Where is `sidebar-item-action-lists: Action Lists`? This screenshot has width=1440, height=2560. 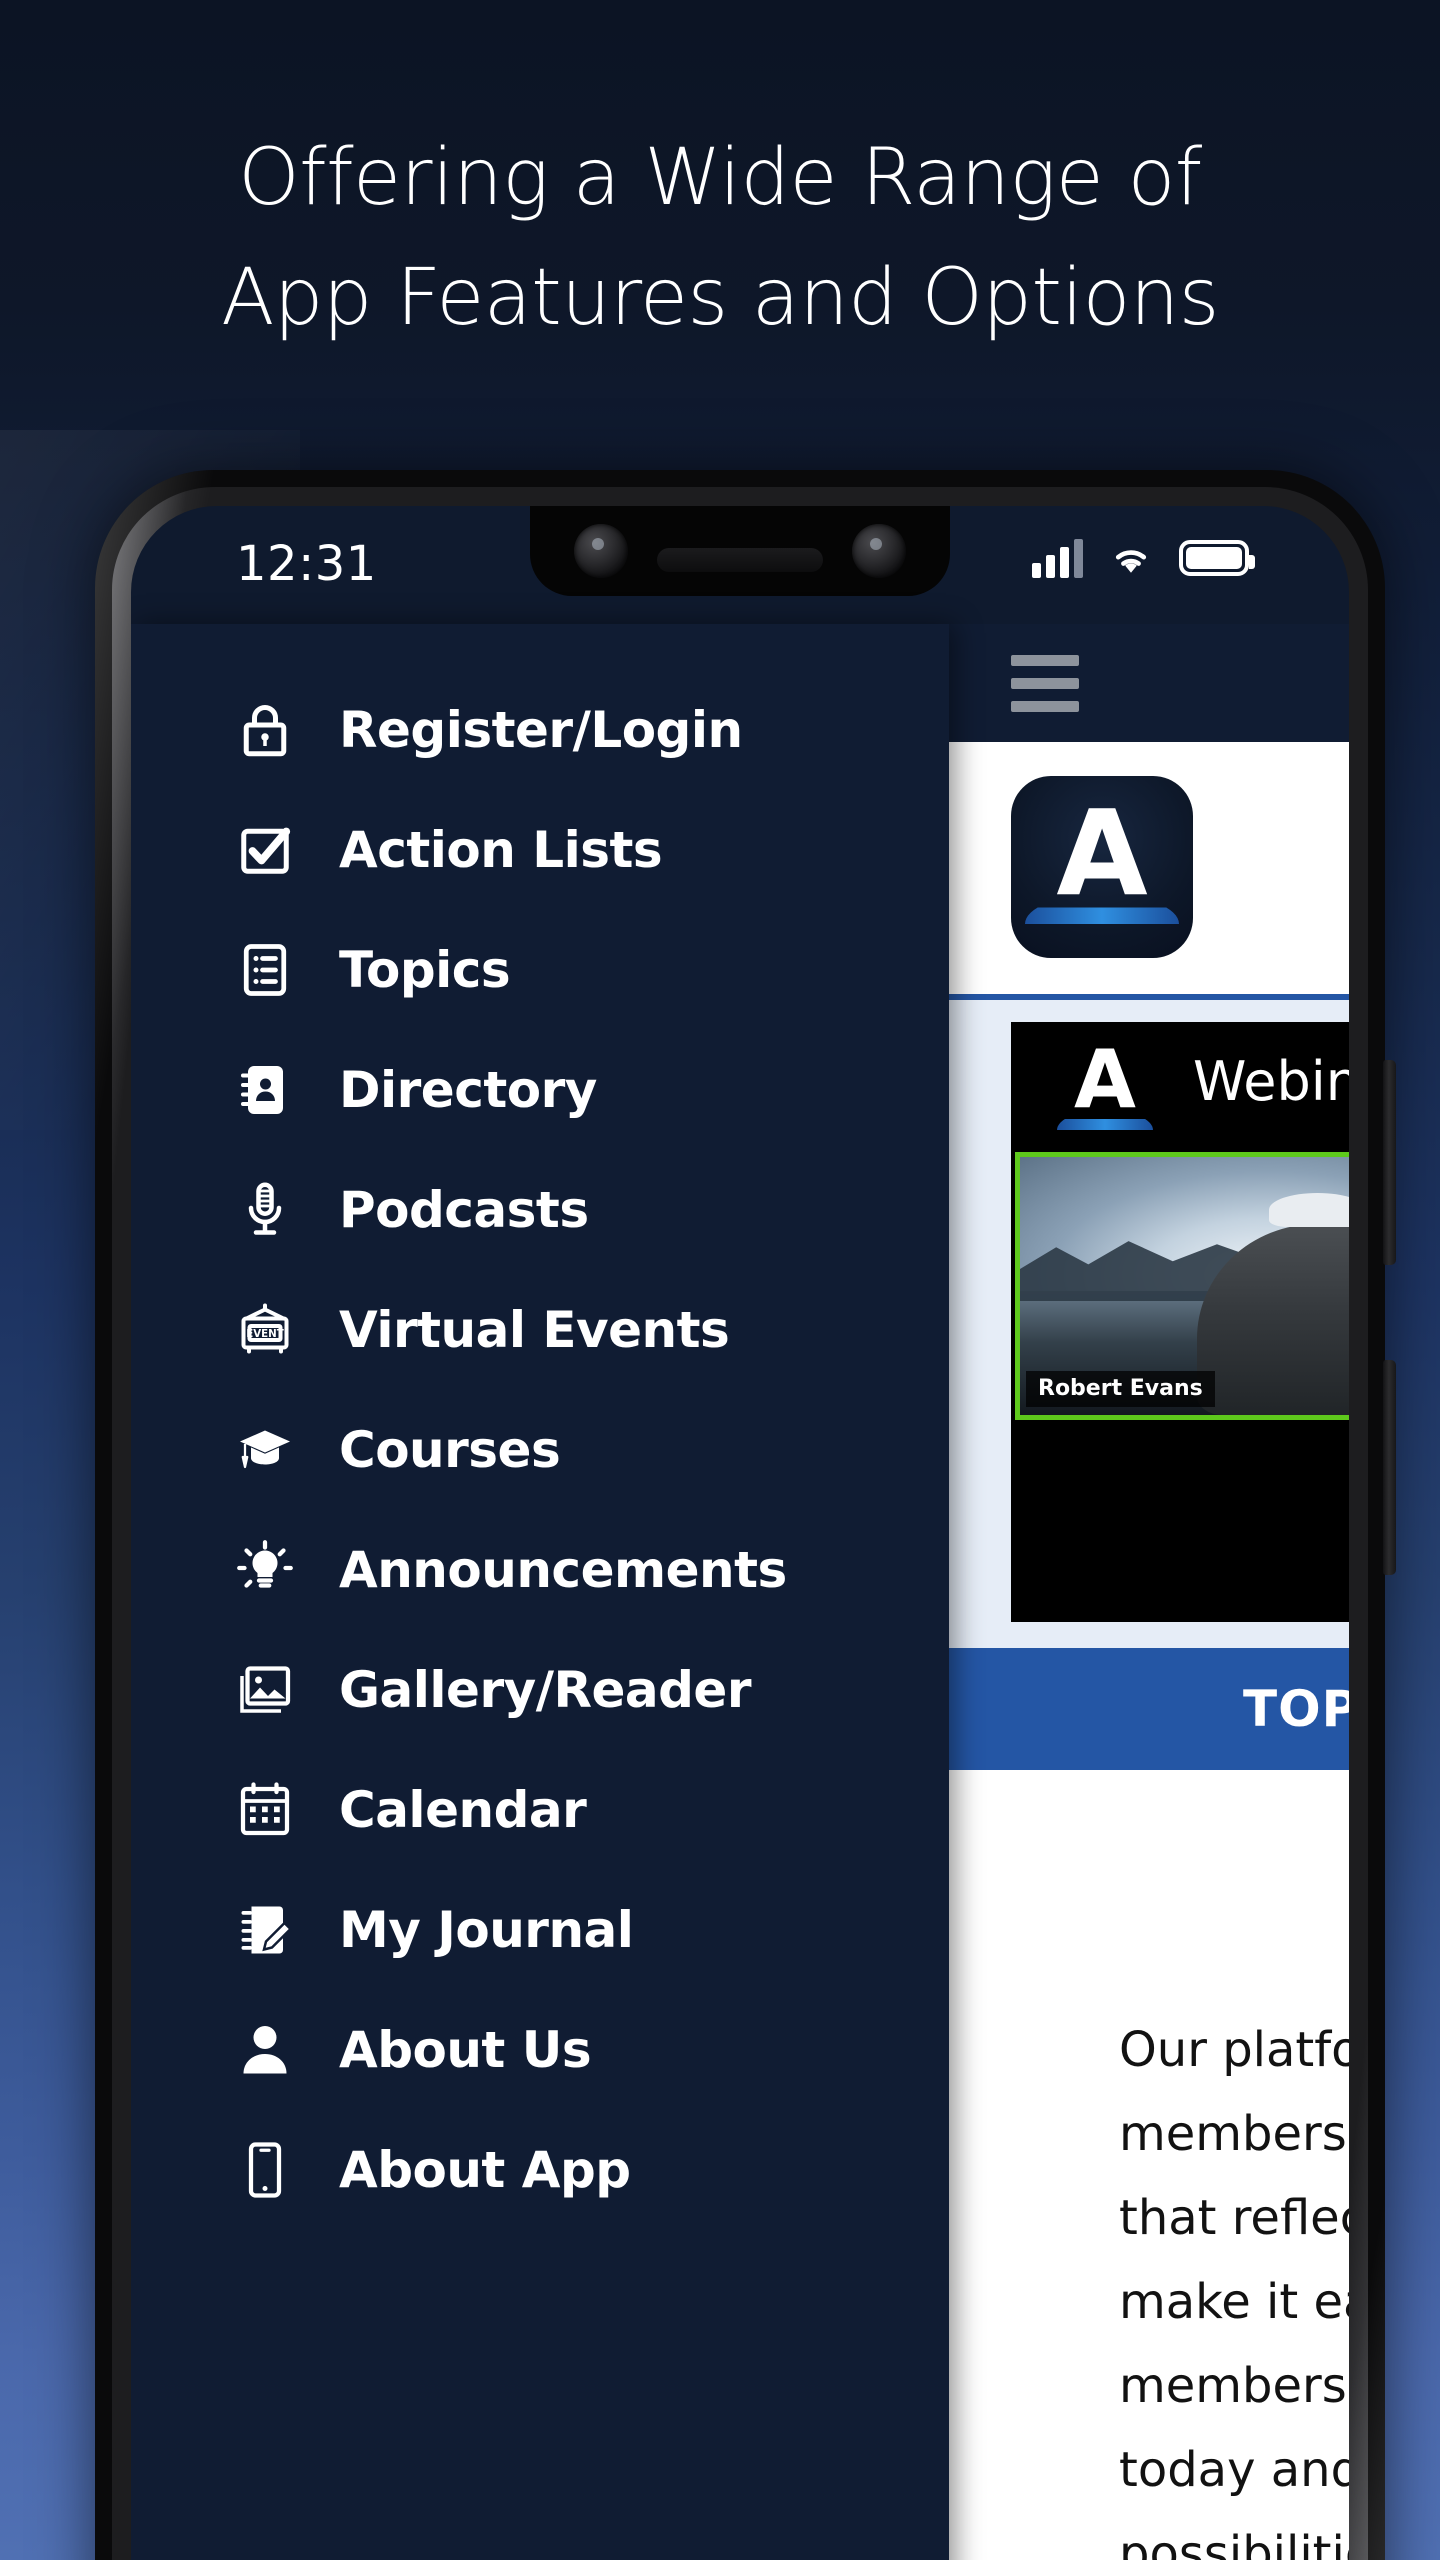 sidebar-item-action-lists: Action Lists is located at coordinates (540, 850).